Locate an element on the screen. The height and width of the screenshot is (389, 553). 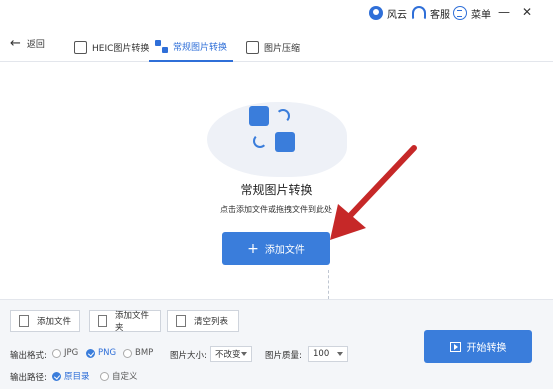
clear-list-button: 清空列表 is located at coordinates (203, 321).